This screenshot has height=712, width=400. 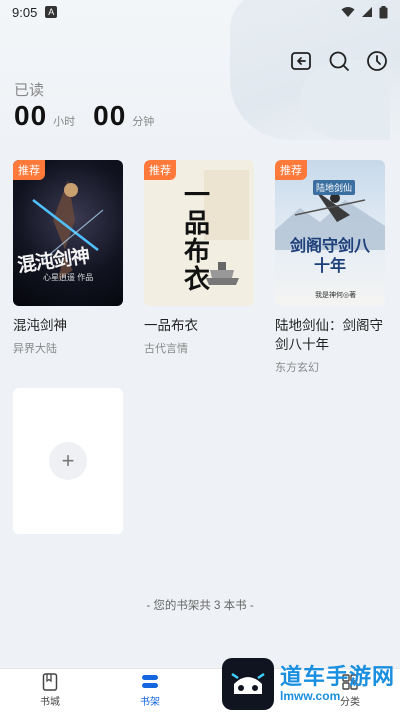 I want to click on add-book-card: +, so click(x=68, y=461).